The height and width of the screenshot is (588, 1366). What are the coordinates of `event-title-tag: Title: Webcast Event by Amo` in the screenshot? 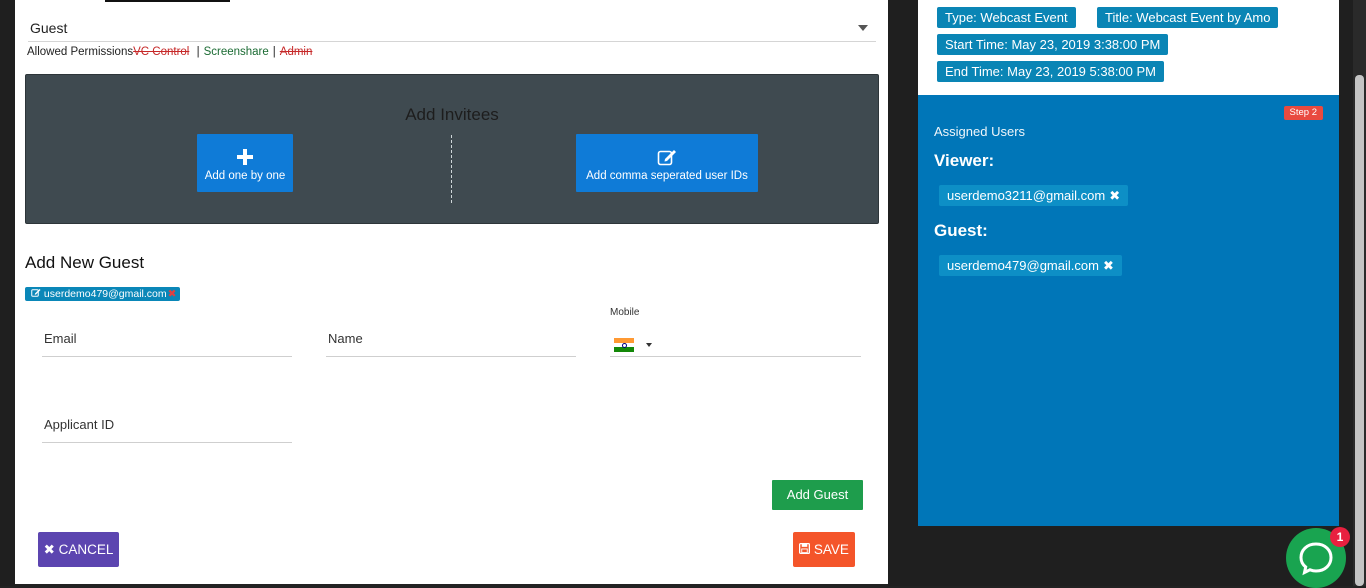 It's located at (1188, 17).